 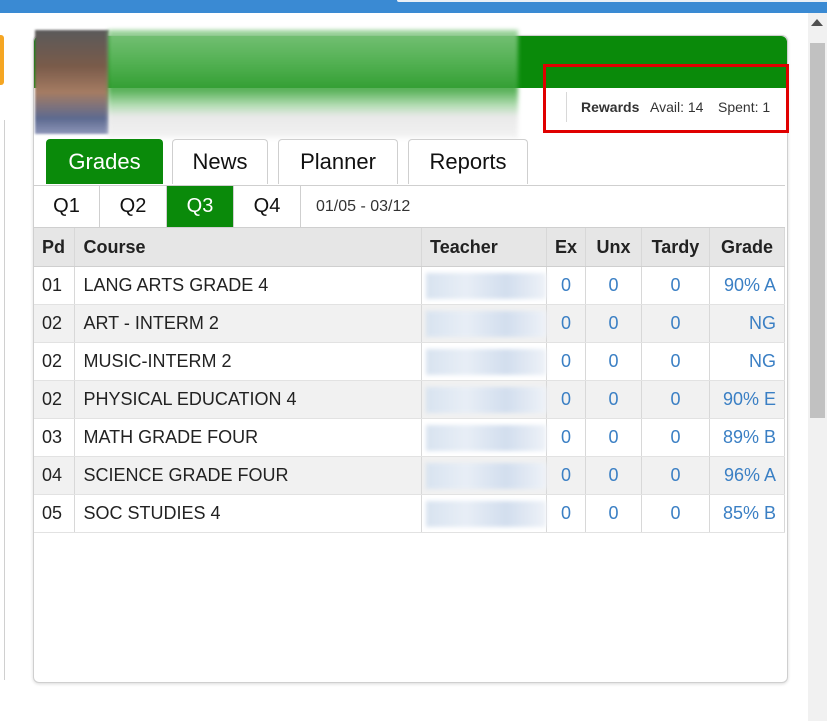 I want to click on cell-grade: 96% A, so click(x=747, y=475).